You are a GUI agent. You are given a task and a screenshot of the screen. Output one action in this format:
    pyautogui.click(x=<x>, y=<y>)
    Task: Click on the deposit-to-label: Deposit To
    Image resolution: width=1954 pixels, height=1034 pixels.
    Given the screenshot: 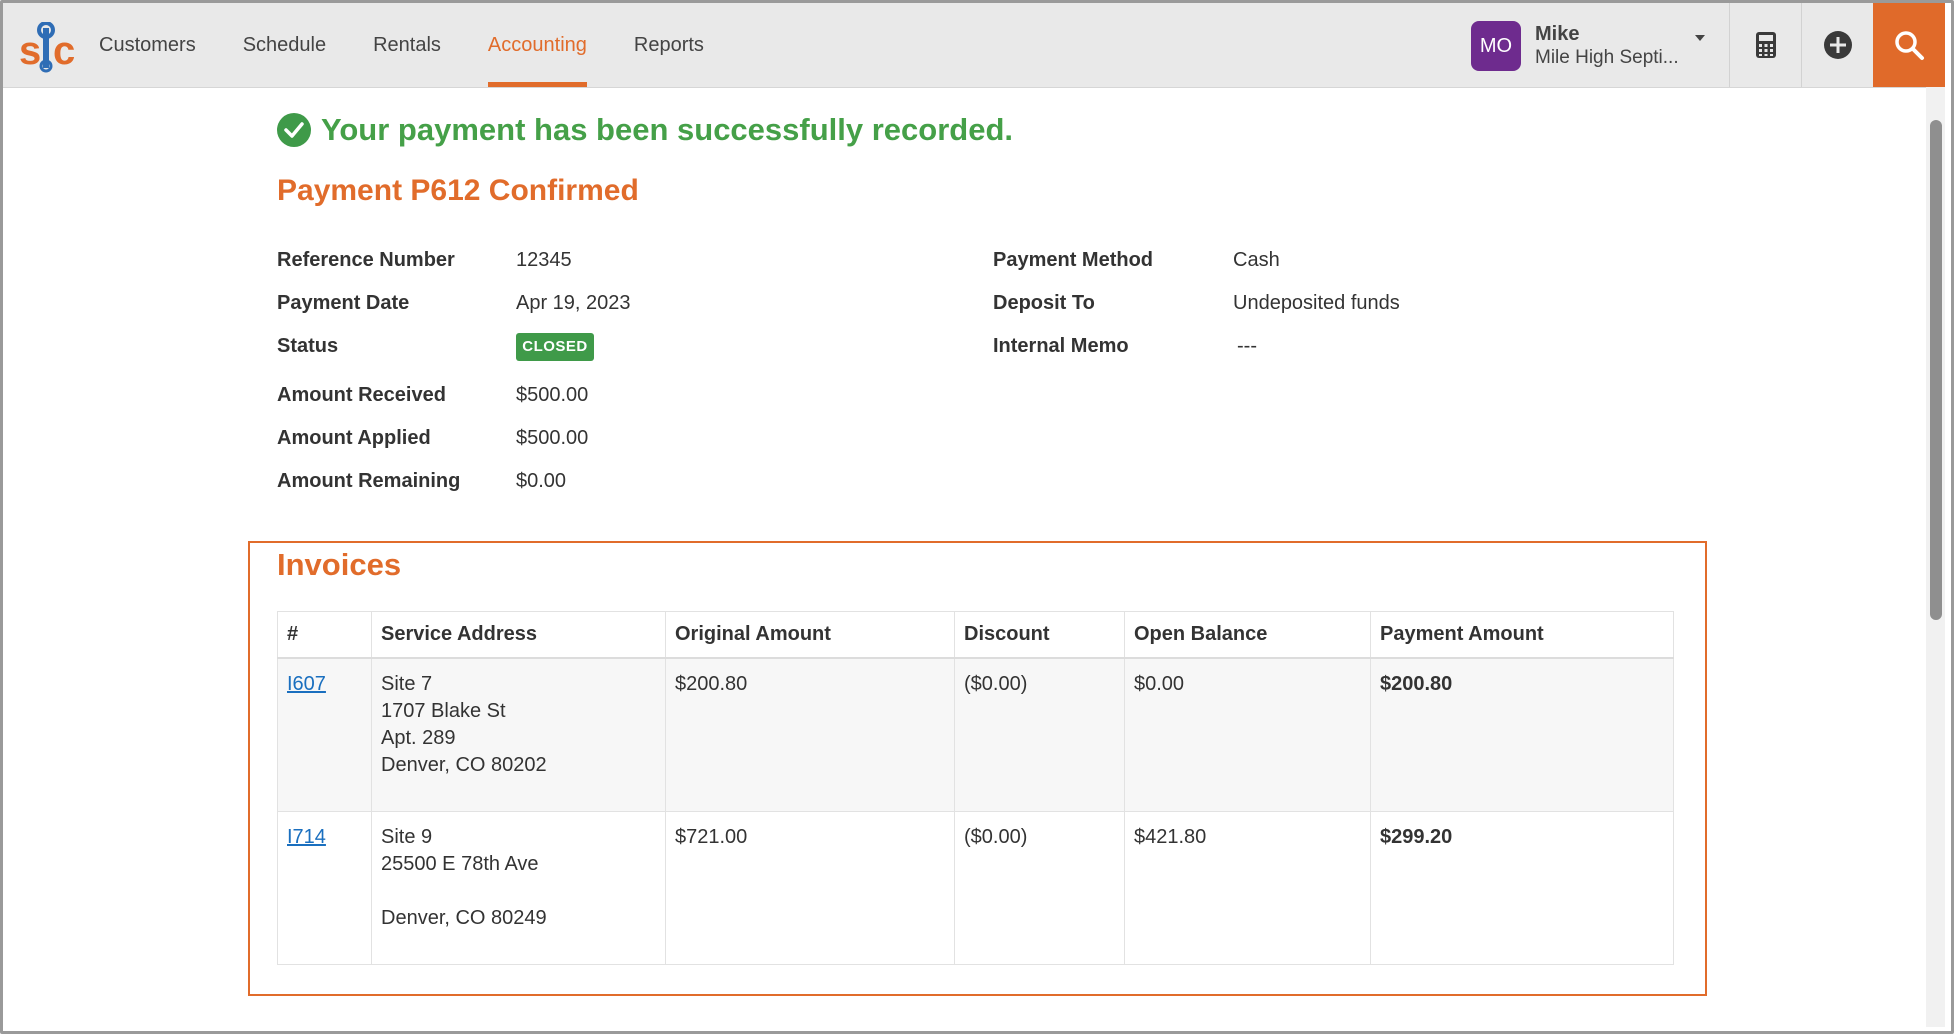 What is the action you would take?
    pyautogui.click(x=1044, y=303)
    